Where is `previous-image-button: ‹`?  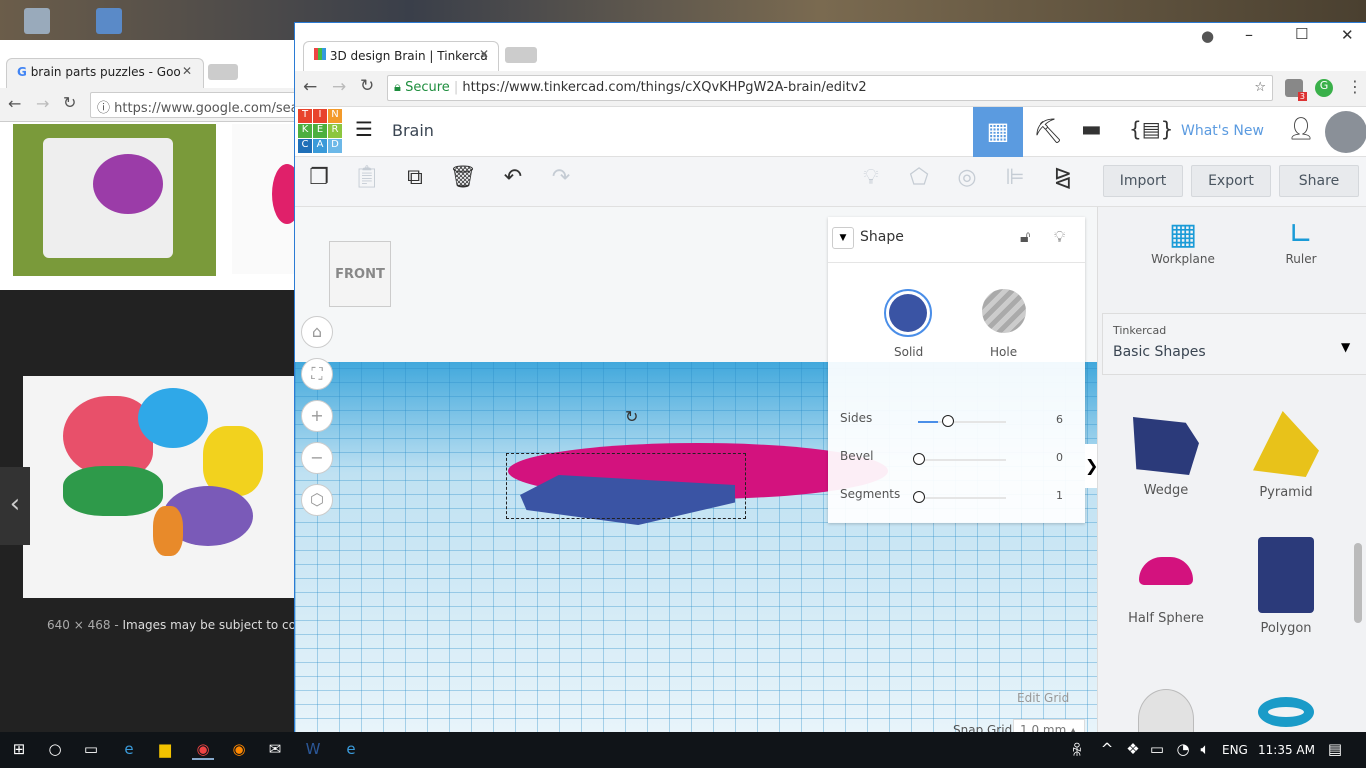 previous-image-button: ‹ is located at coordinates (15, 506).